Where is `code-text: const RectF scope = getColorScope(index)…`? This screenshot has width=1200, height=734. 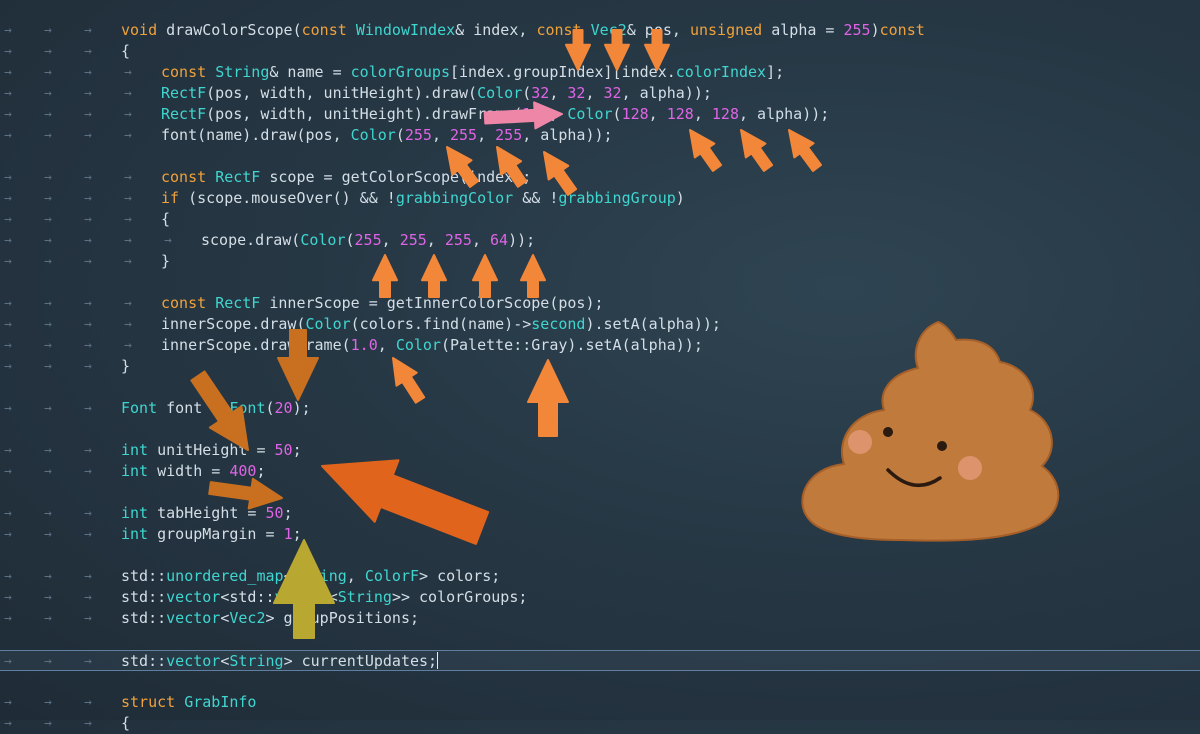
code-text: const RectF scope = getColorScope(index)… is located at coordinates (346, 177).